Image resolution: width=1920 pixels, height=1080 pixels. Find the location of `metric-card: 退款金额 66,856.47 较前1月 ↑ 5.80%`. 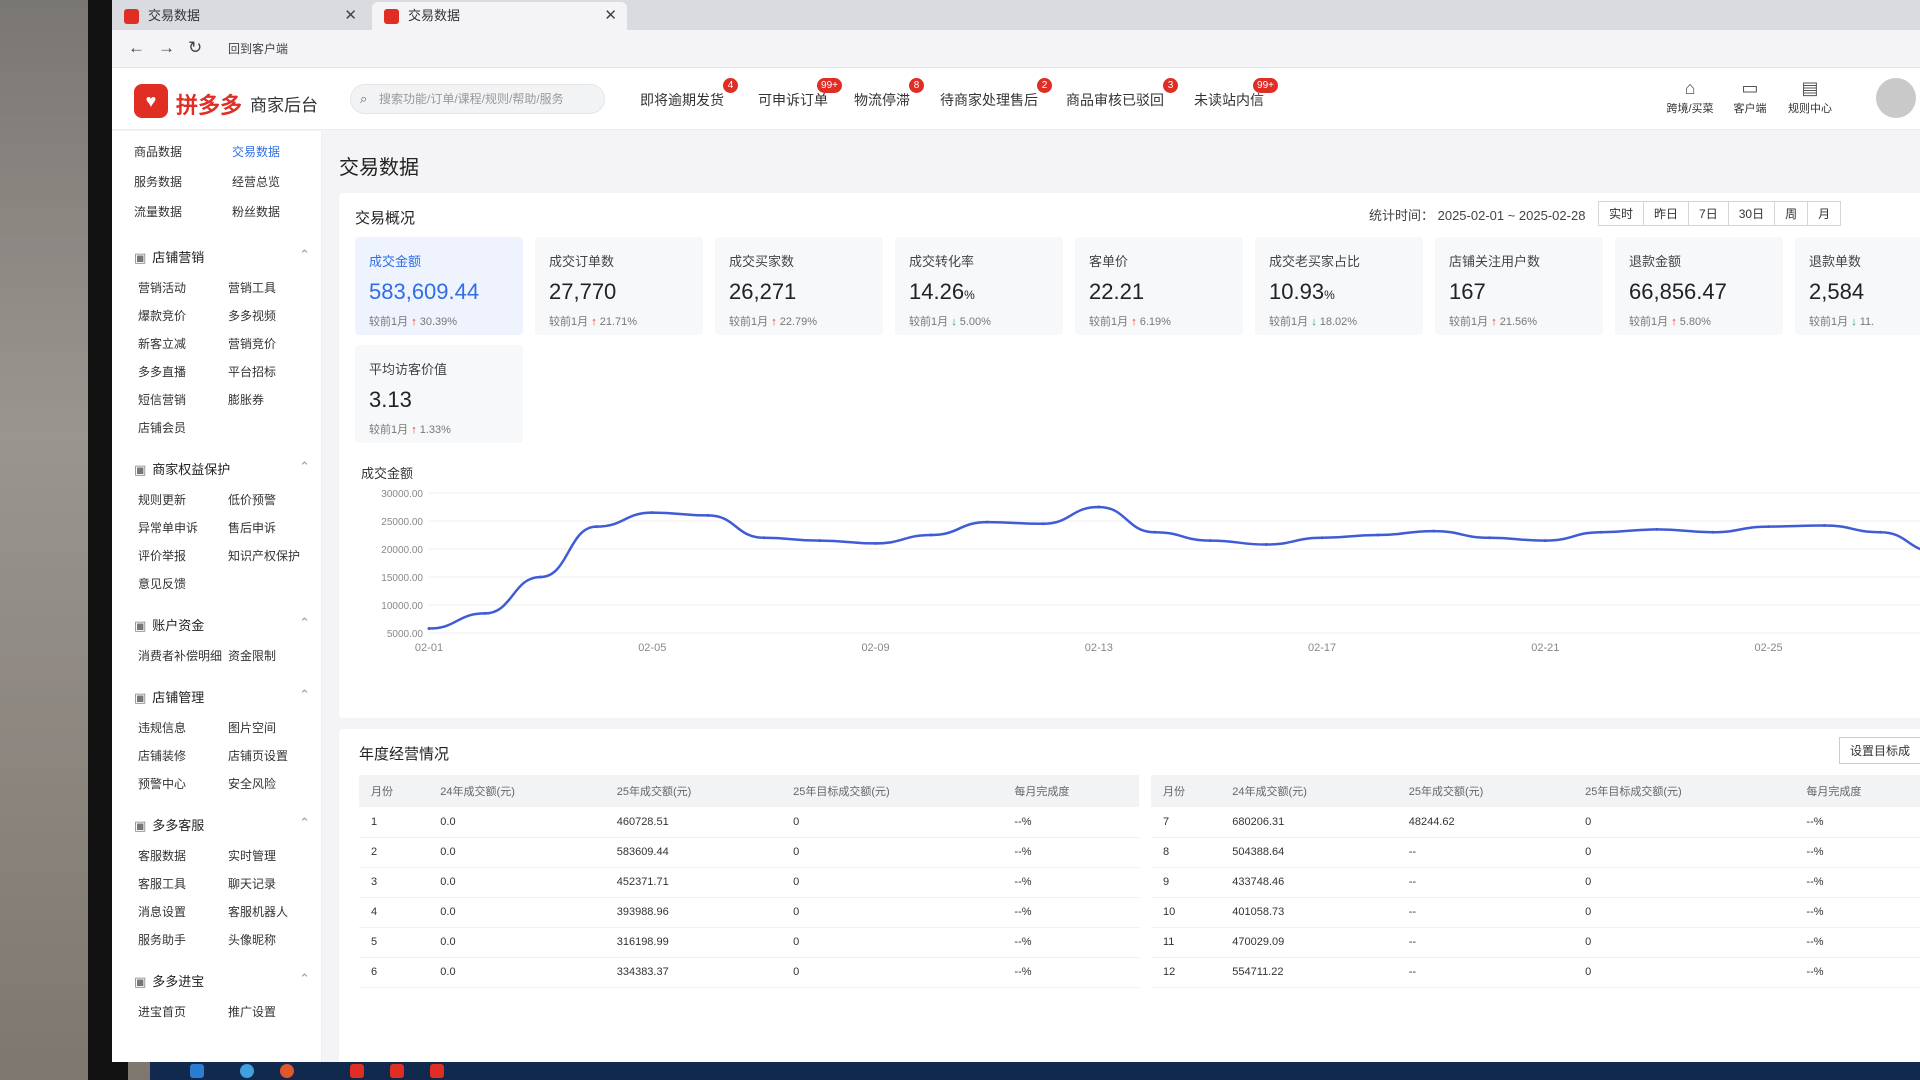

metric-card: 退款金额 66,856.47 较前1月 ↑ 5.80% is located at coordinates (1699, 286).